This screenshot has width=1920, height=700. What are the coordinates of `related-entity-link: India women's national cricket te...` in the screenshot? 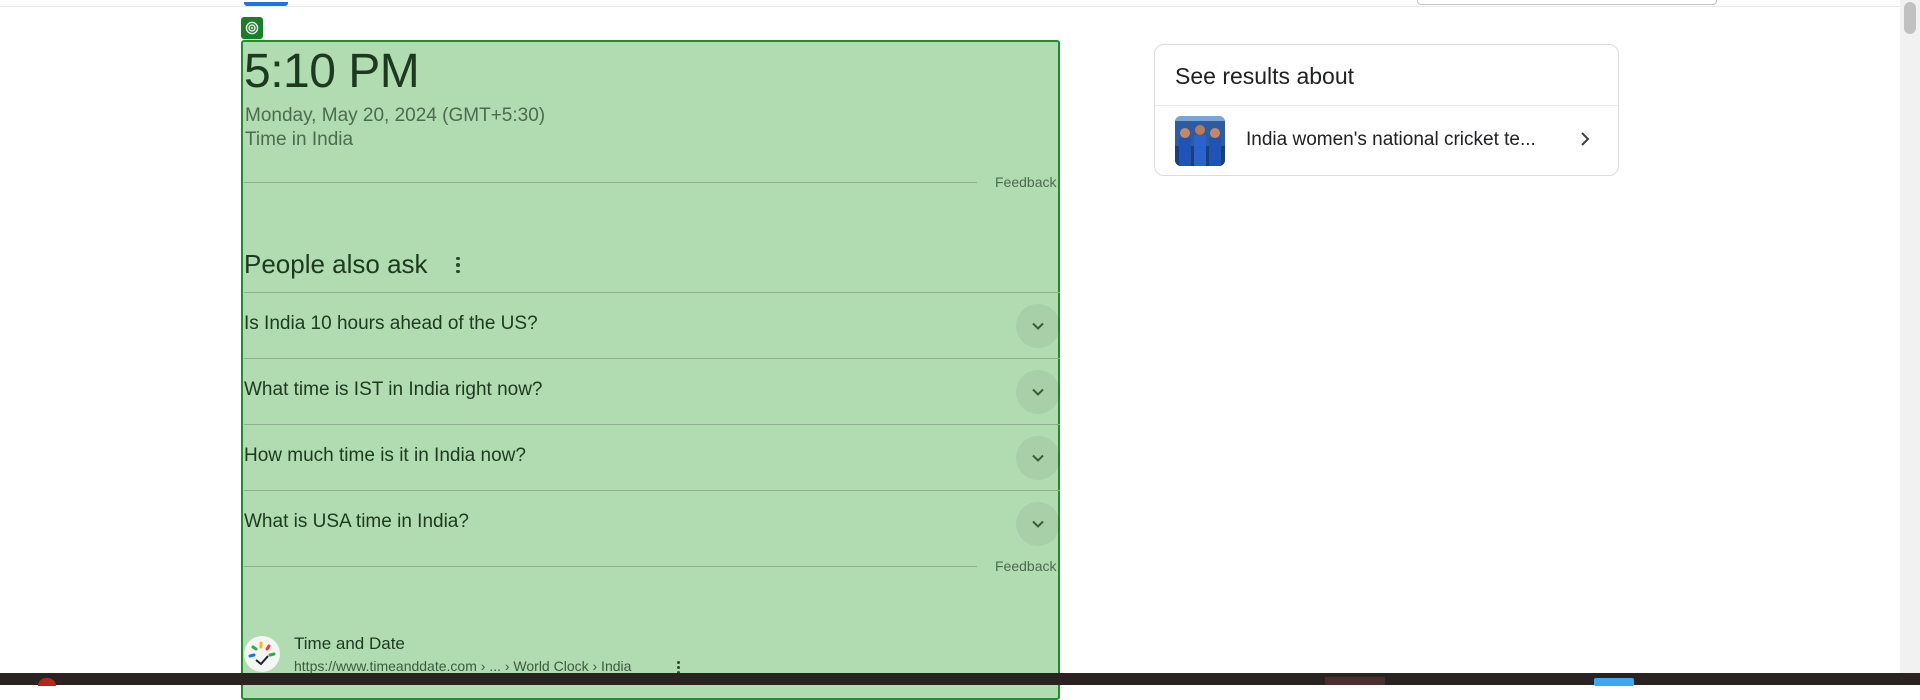 It's located at (1386, 141).